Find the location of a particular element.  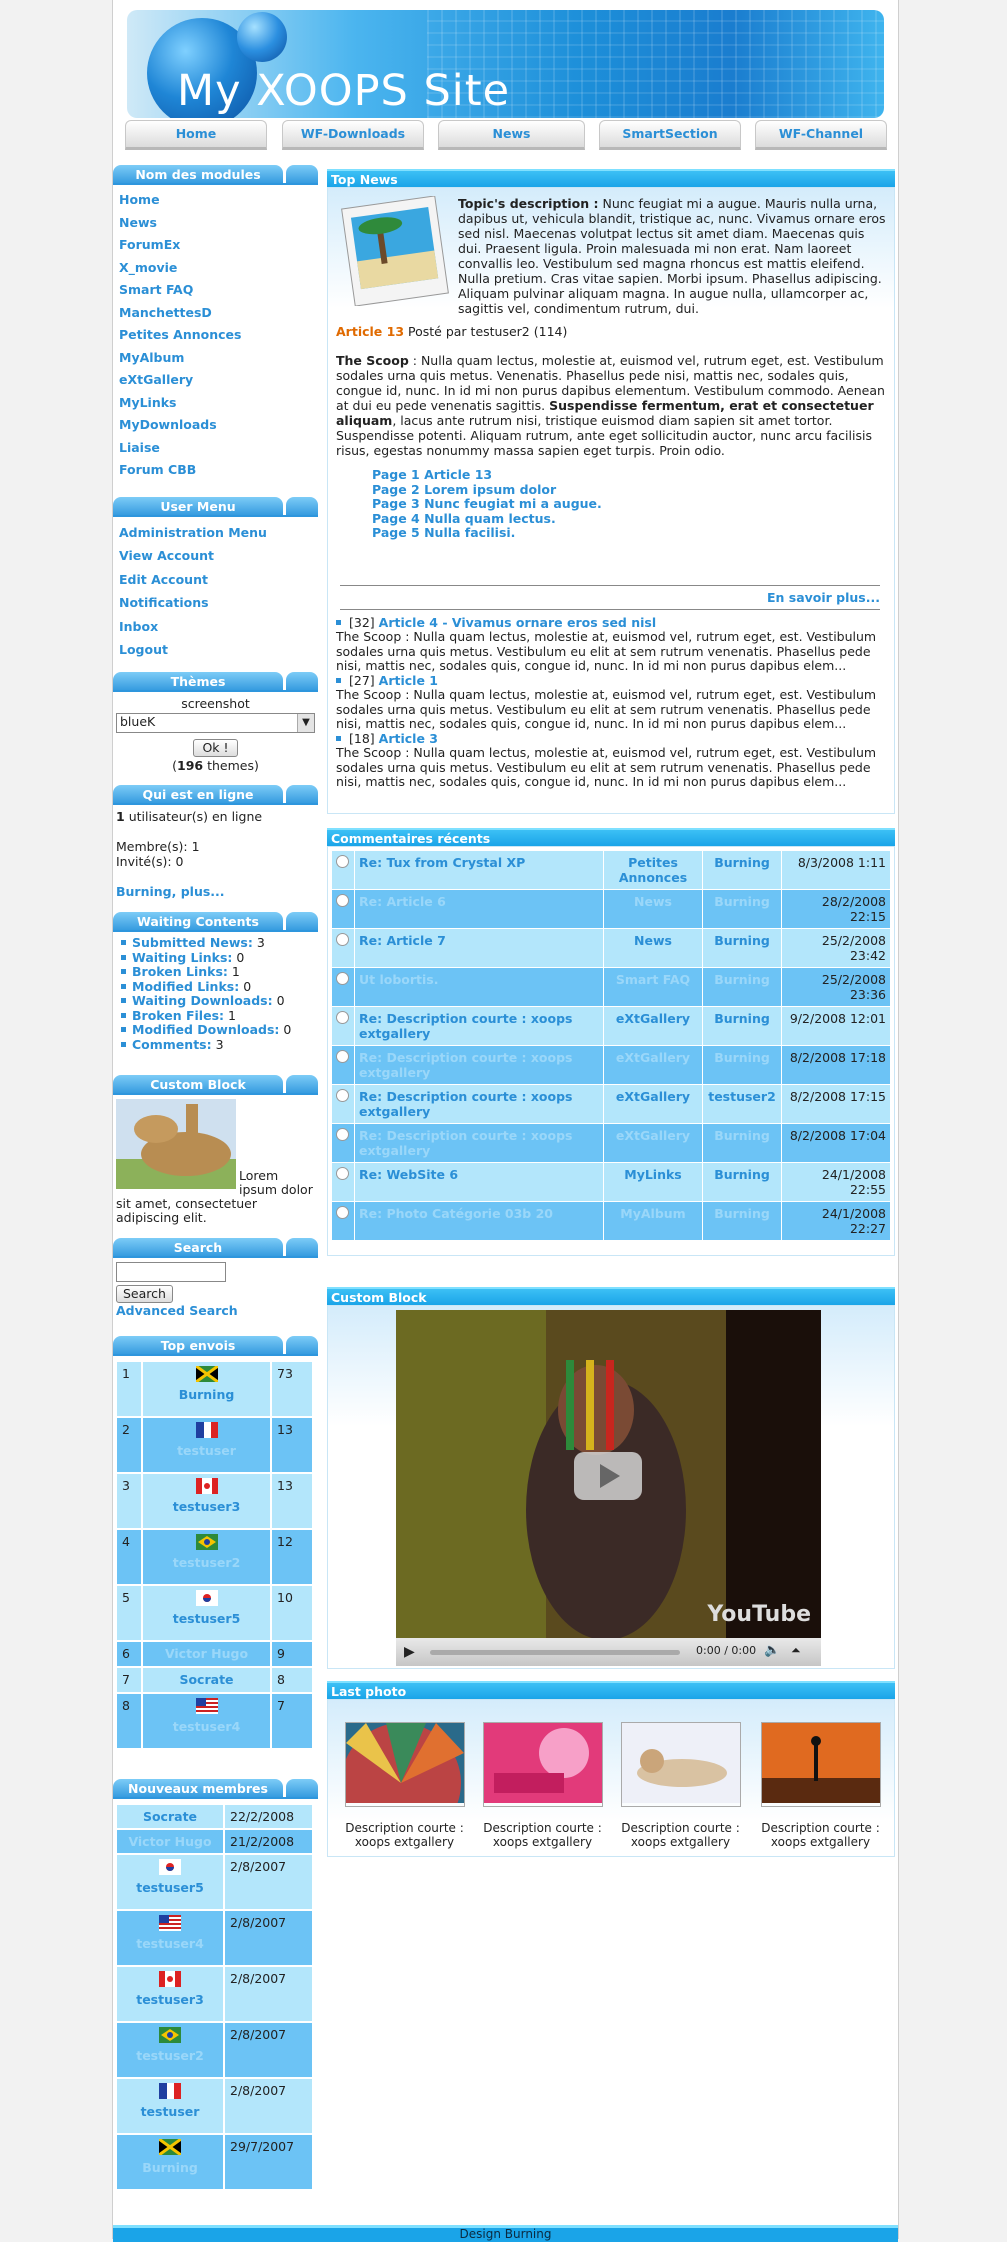

search-button: Search is located at coordinates (144, 1294).